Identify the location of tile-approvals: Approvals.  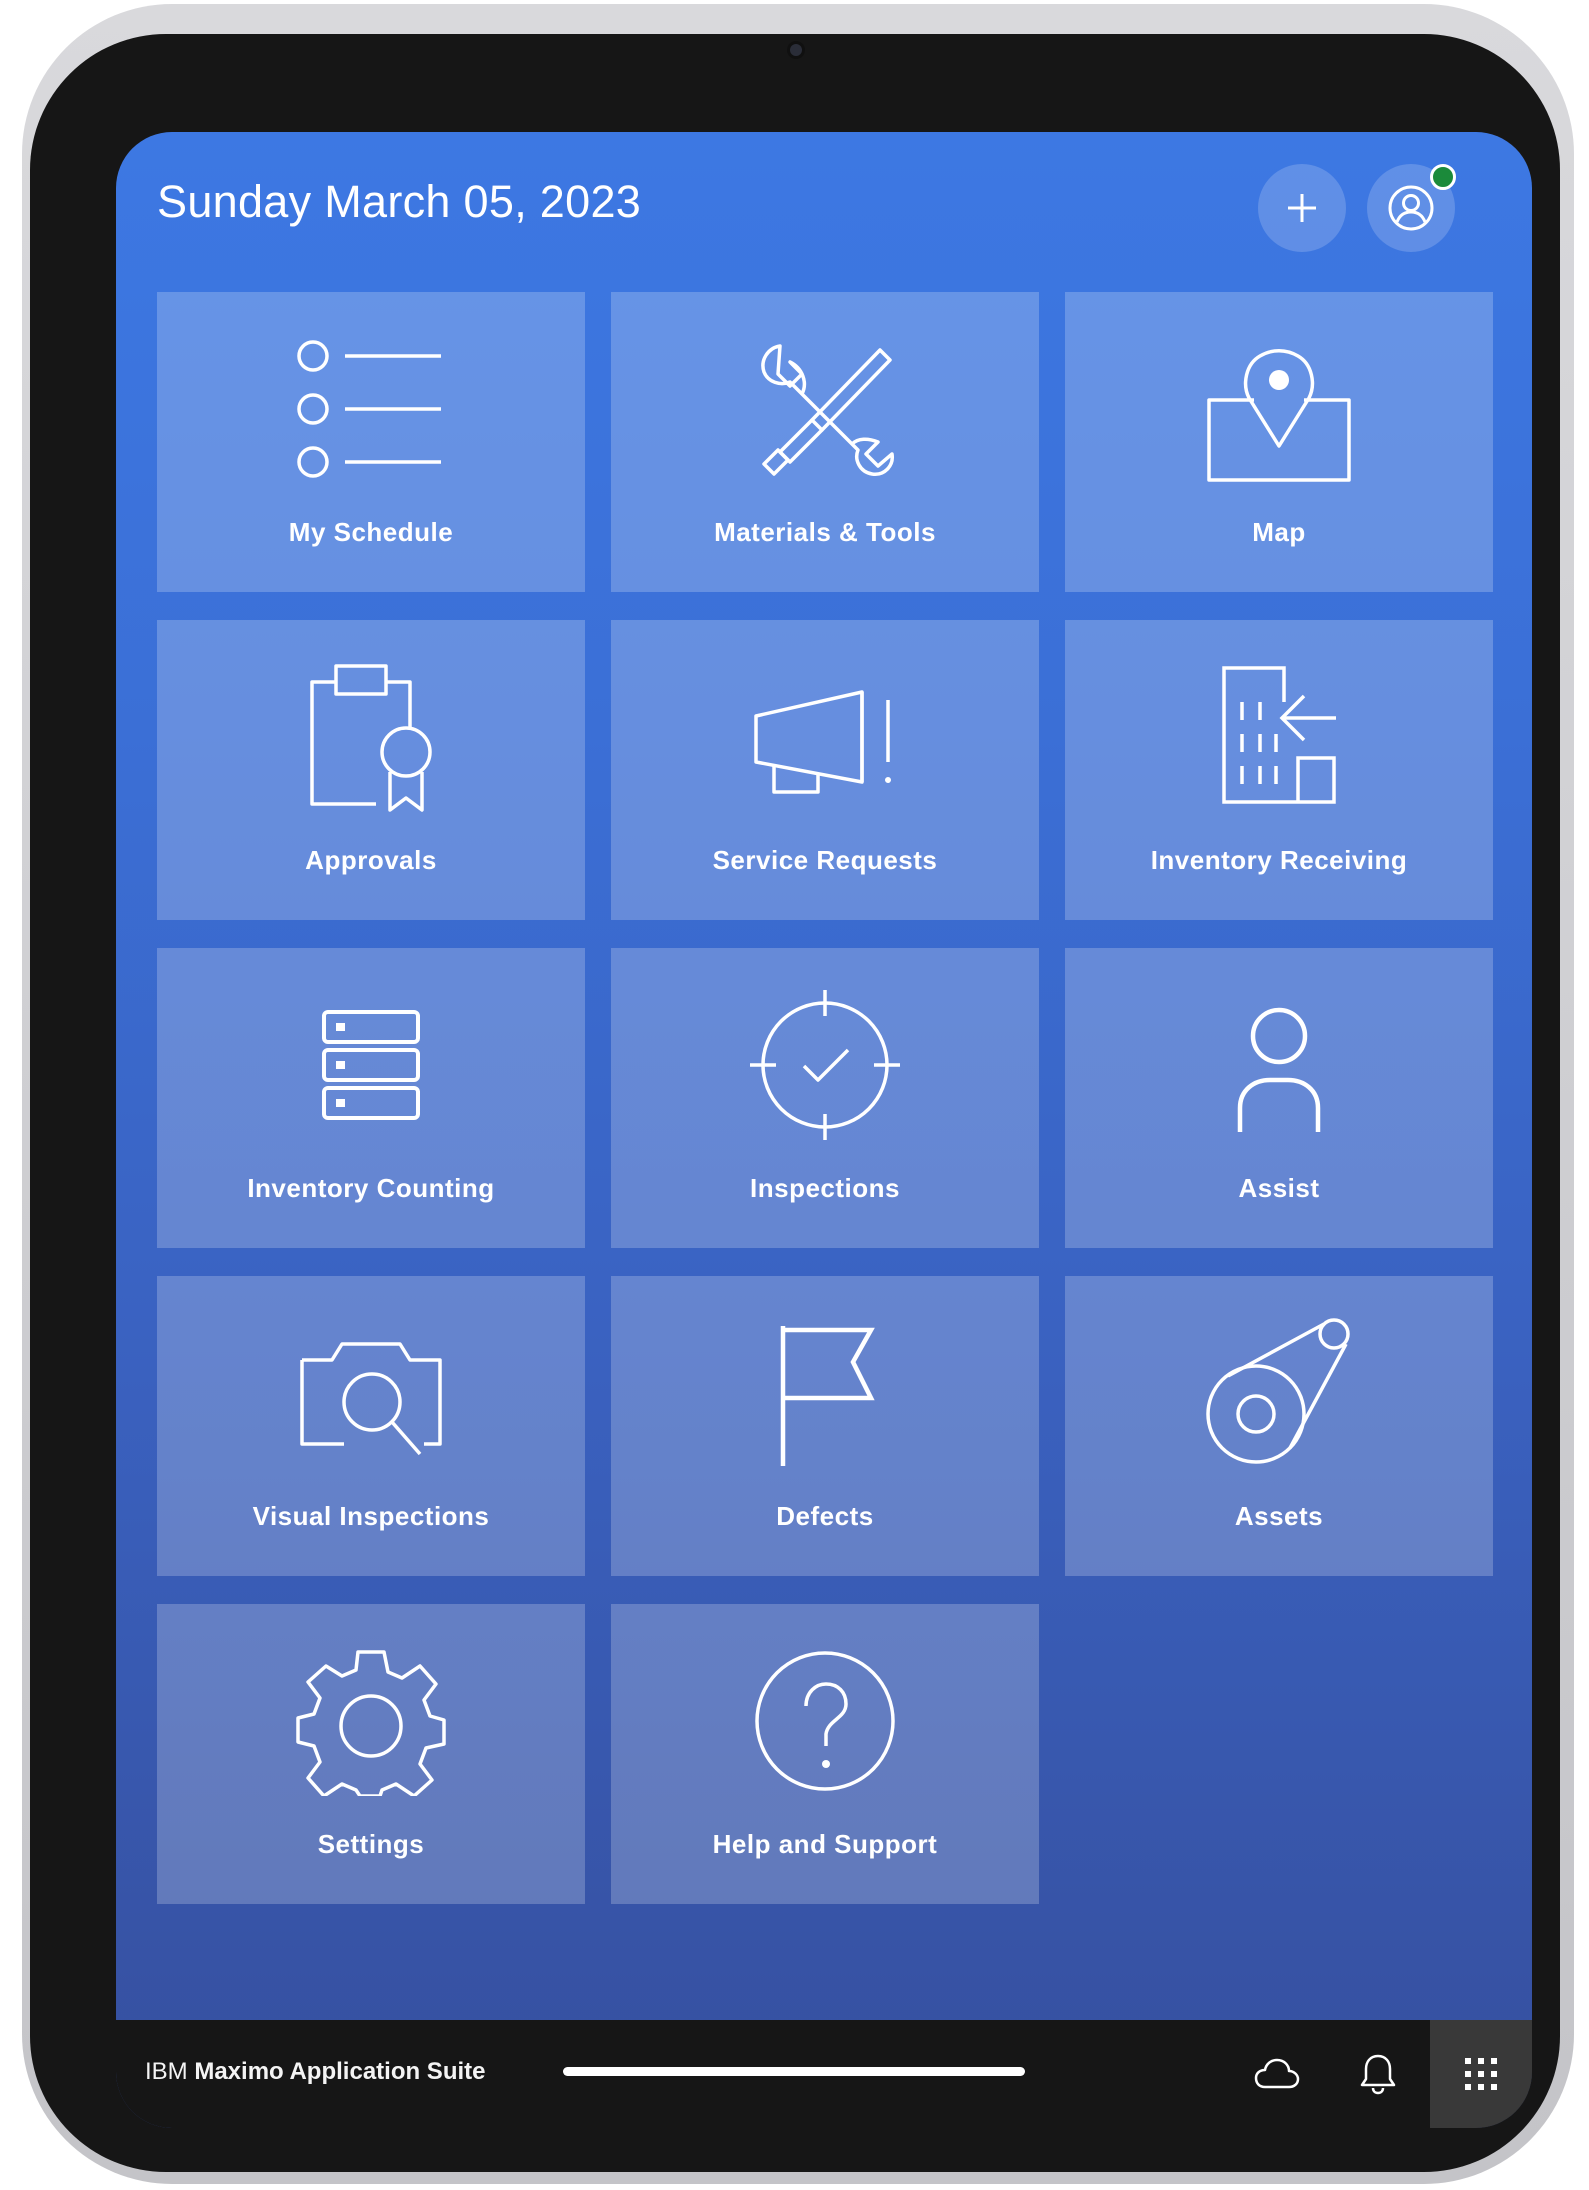
(371, 770).